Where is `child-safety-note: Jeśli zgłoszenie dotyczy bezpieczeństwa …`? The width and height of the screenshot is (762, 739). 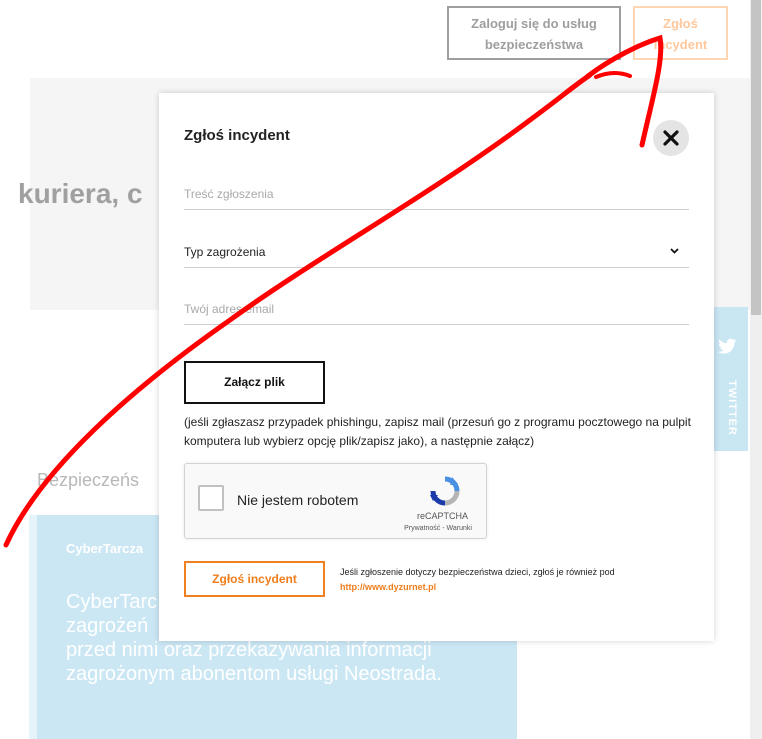 child-safety-note: Jeśli zgłoszenie dotyczy bezpieczeństwa … is located at coordinates (505, 580).